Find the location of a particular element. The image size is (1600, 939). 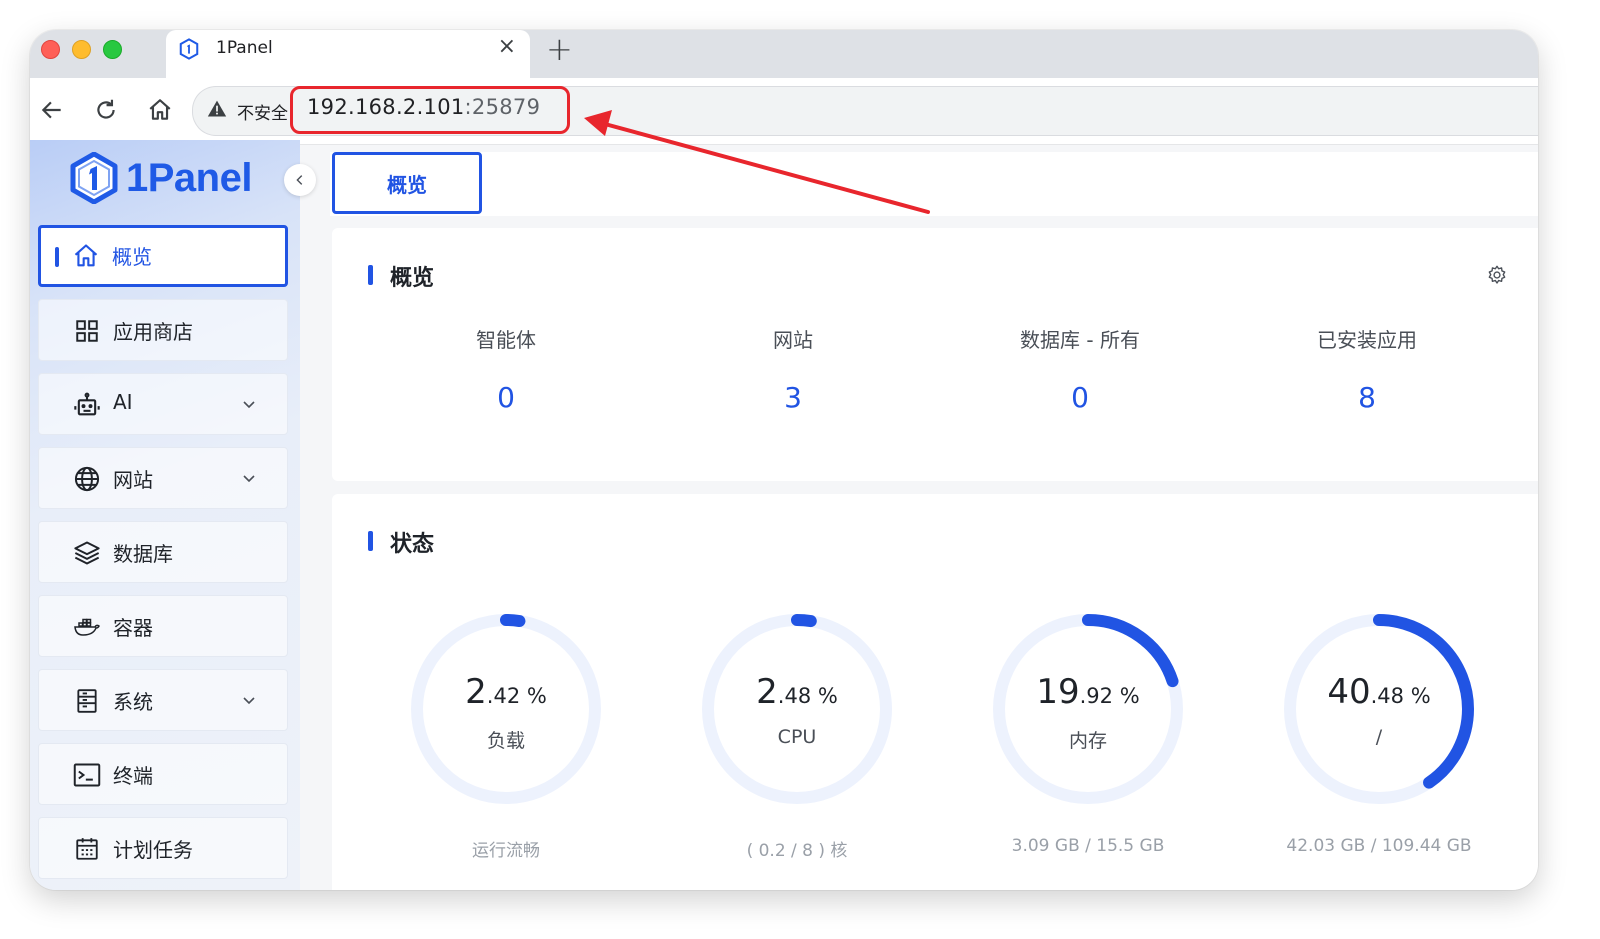

sidebar-item-overview: 概览 is located at coordinates (163, 256).